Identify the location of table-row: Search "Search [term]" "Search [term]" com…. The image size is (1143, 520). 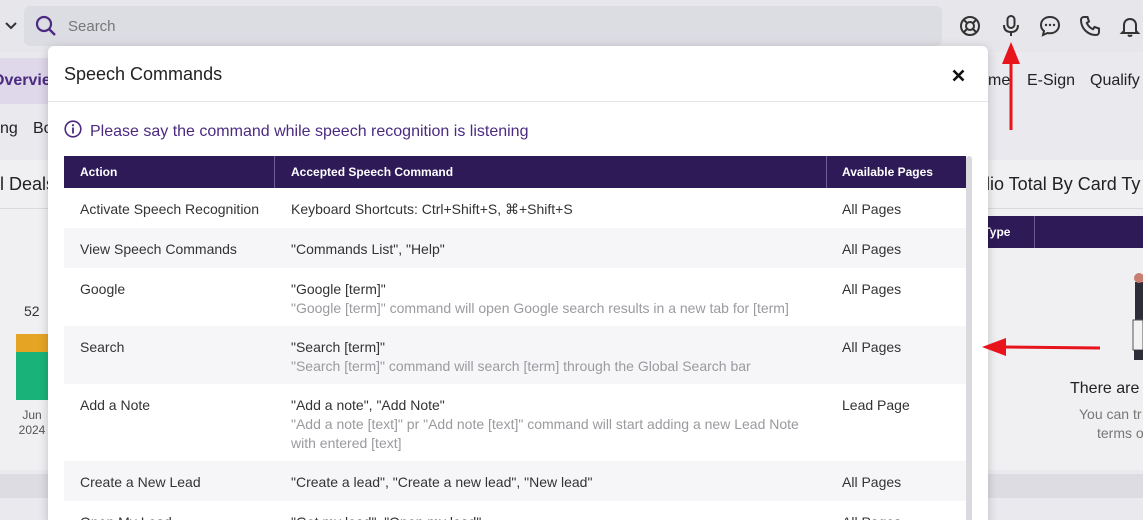
(515, 355).